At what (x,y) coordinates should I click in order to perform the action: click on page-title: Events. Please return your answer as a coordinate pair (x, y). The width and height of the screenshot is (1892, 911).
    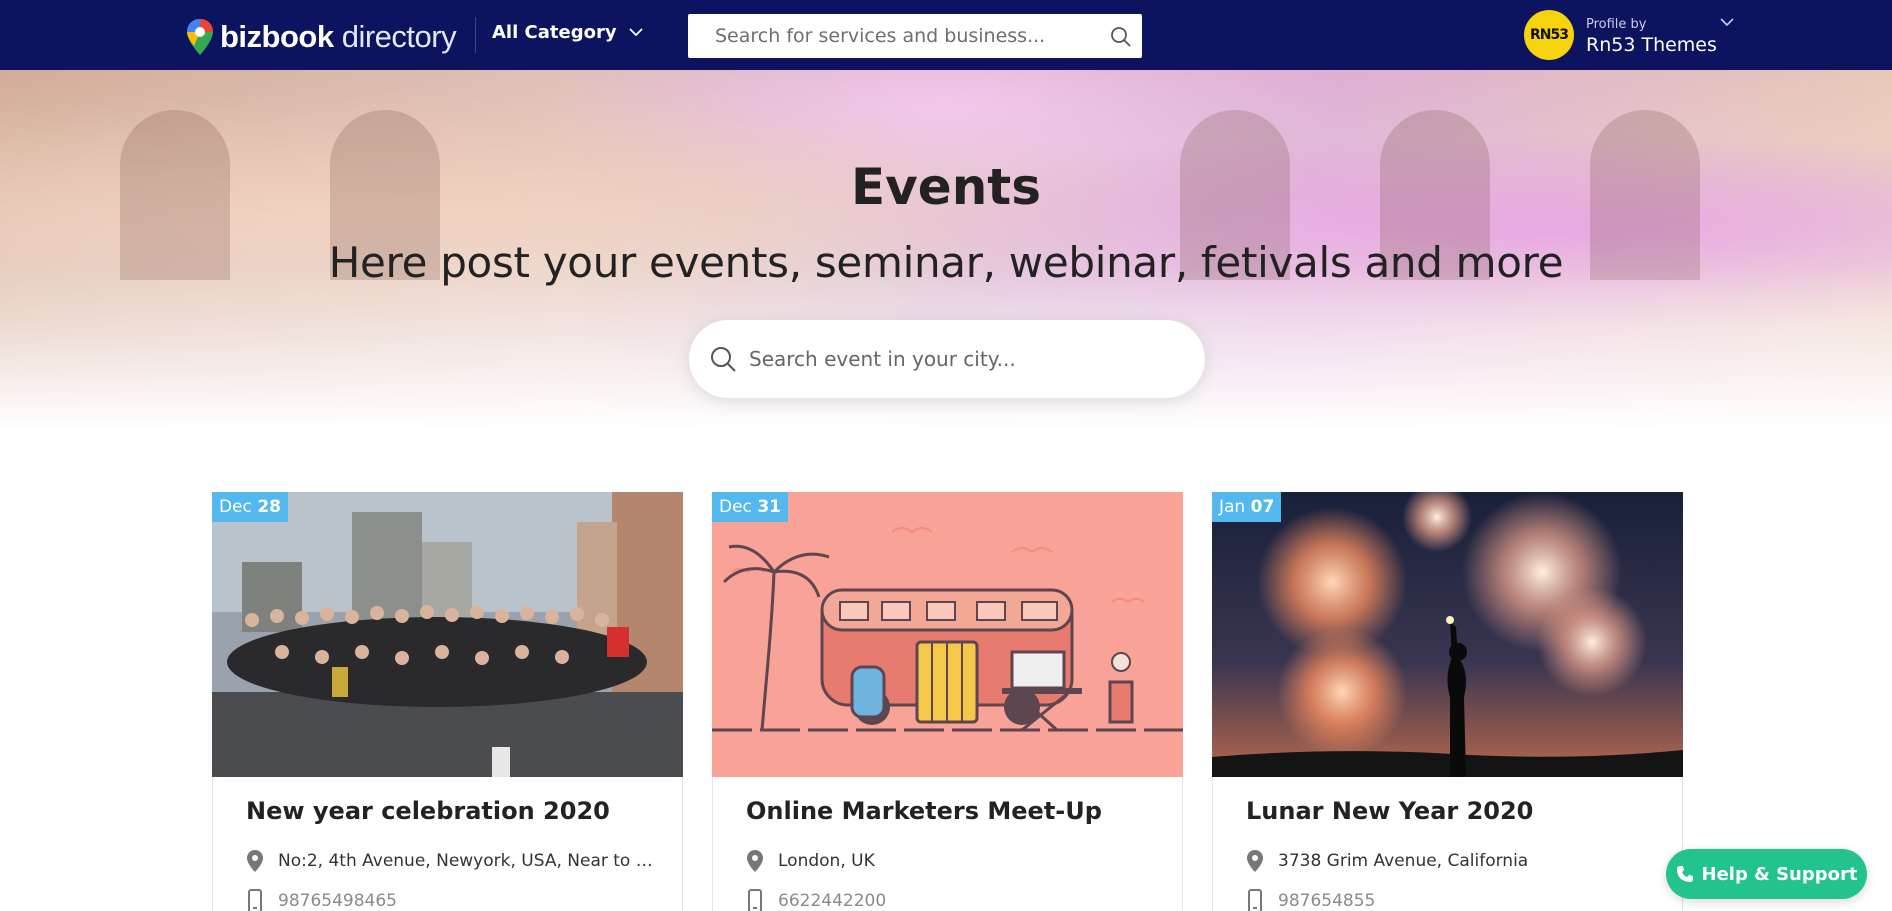
    Looking at the image, I should click on (946, 187).